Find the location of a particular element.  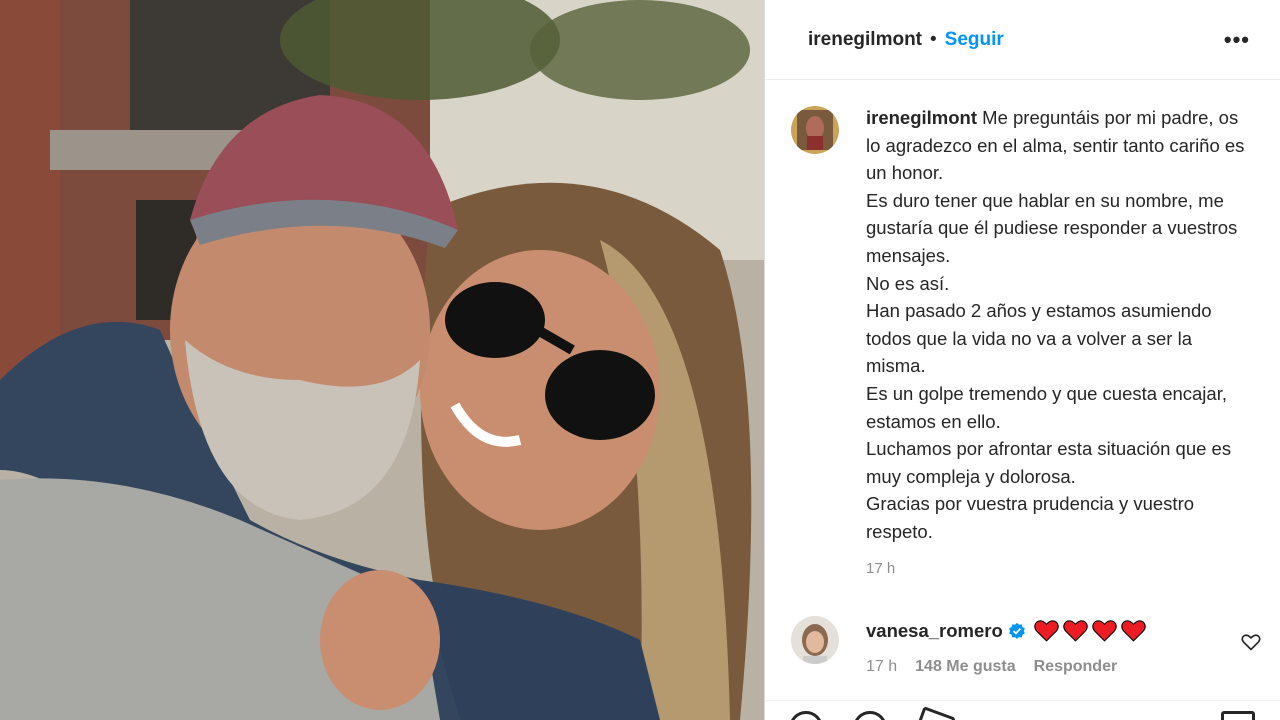

comment-meta: 17 h 148 Me gusta Responder is located at coordinates (991, 667).